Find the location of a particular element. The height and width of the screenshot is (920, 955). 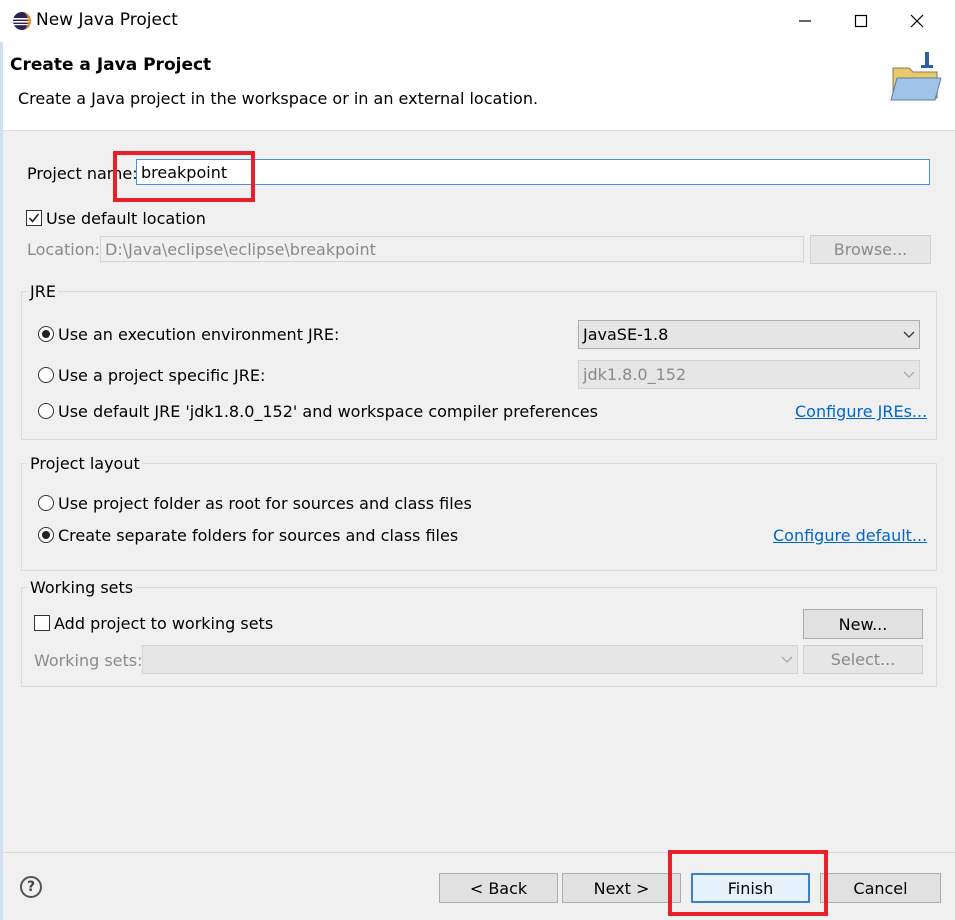

use-default-location-label: Use default location is located at coordinates (126, 218).